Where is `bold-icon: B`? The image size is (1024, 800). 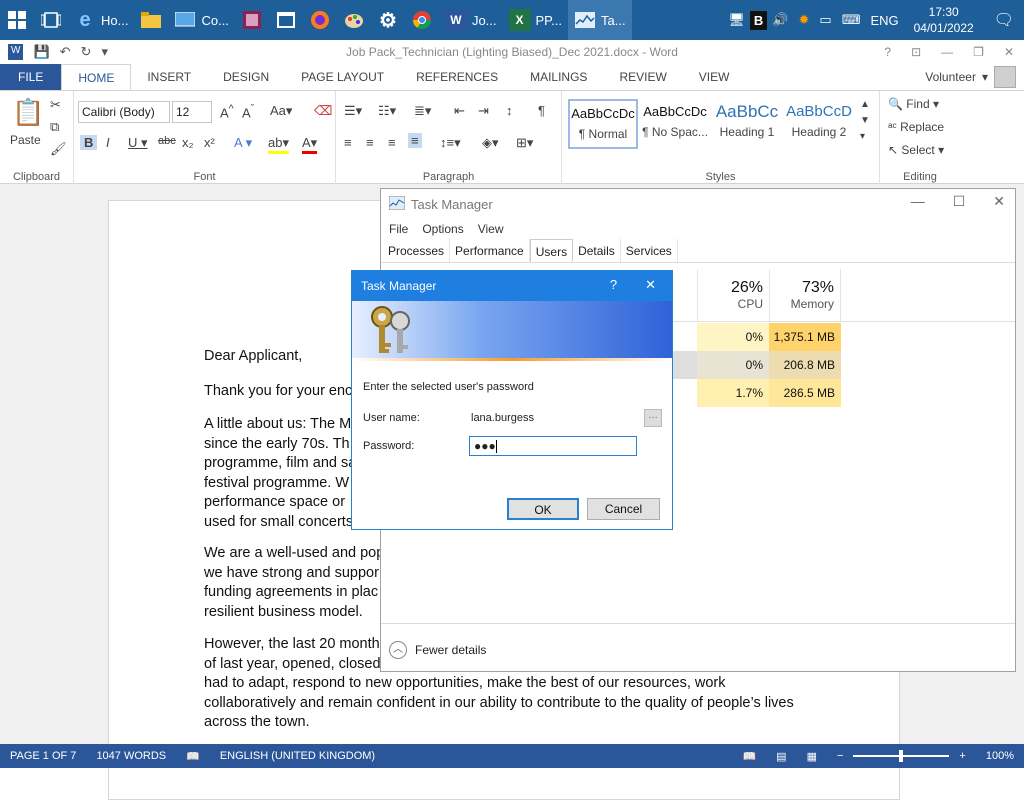 bold-icon: B is located at coordinates (89, 142).